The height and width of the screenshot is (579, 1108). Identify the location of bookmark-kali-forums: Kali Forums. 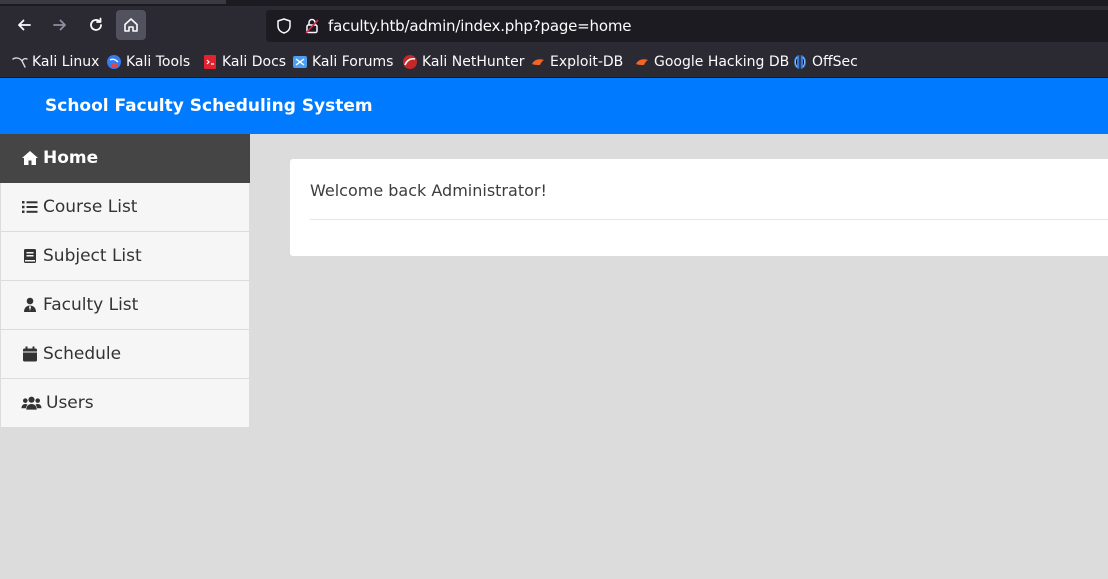
(342, 62).